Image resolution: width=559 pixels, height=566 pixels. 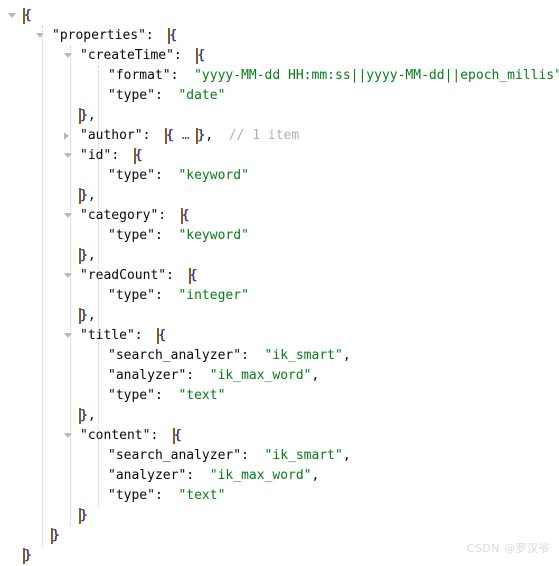 What do you see at coordinates (200, 136) in the screenshot?
I see `collapsed-close-brace: }` at bounding box center [200, 136].